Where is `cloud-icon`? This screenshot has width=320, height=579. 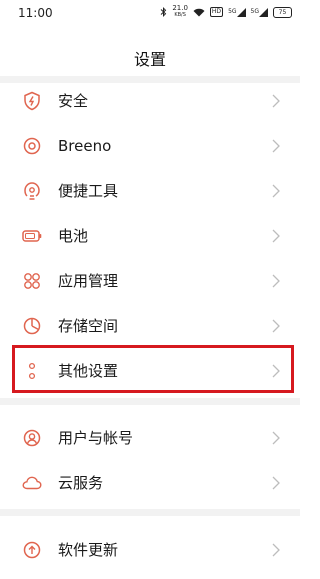 cloud-icon is located at coordinates (32, 483).